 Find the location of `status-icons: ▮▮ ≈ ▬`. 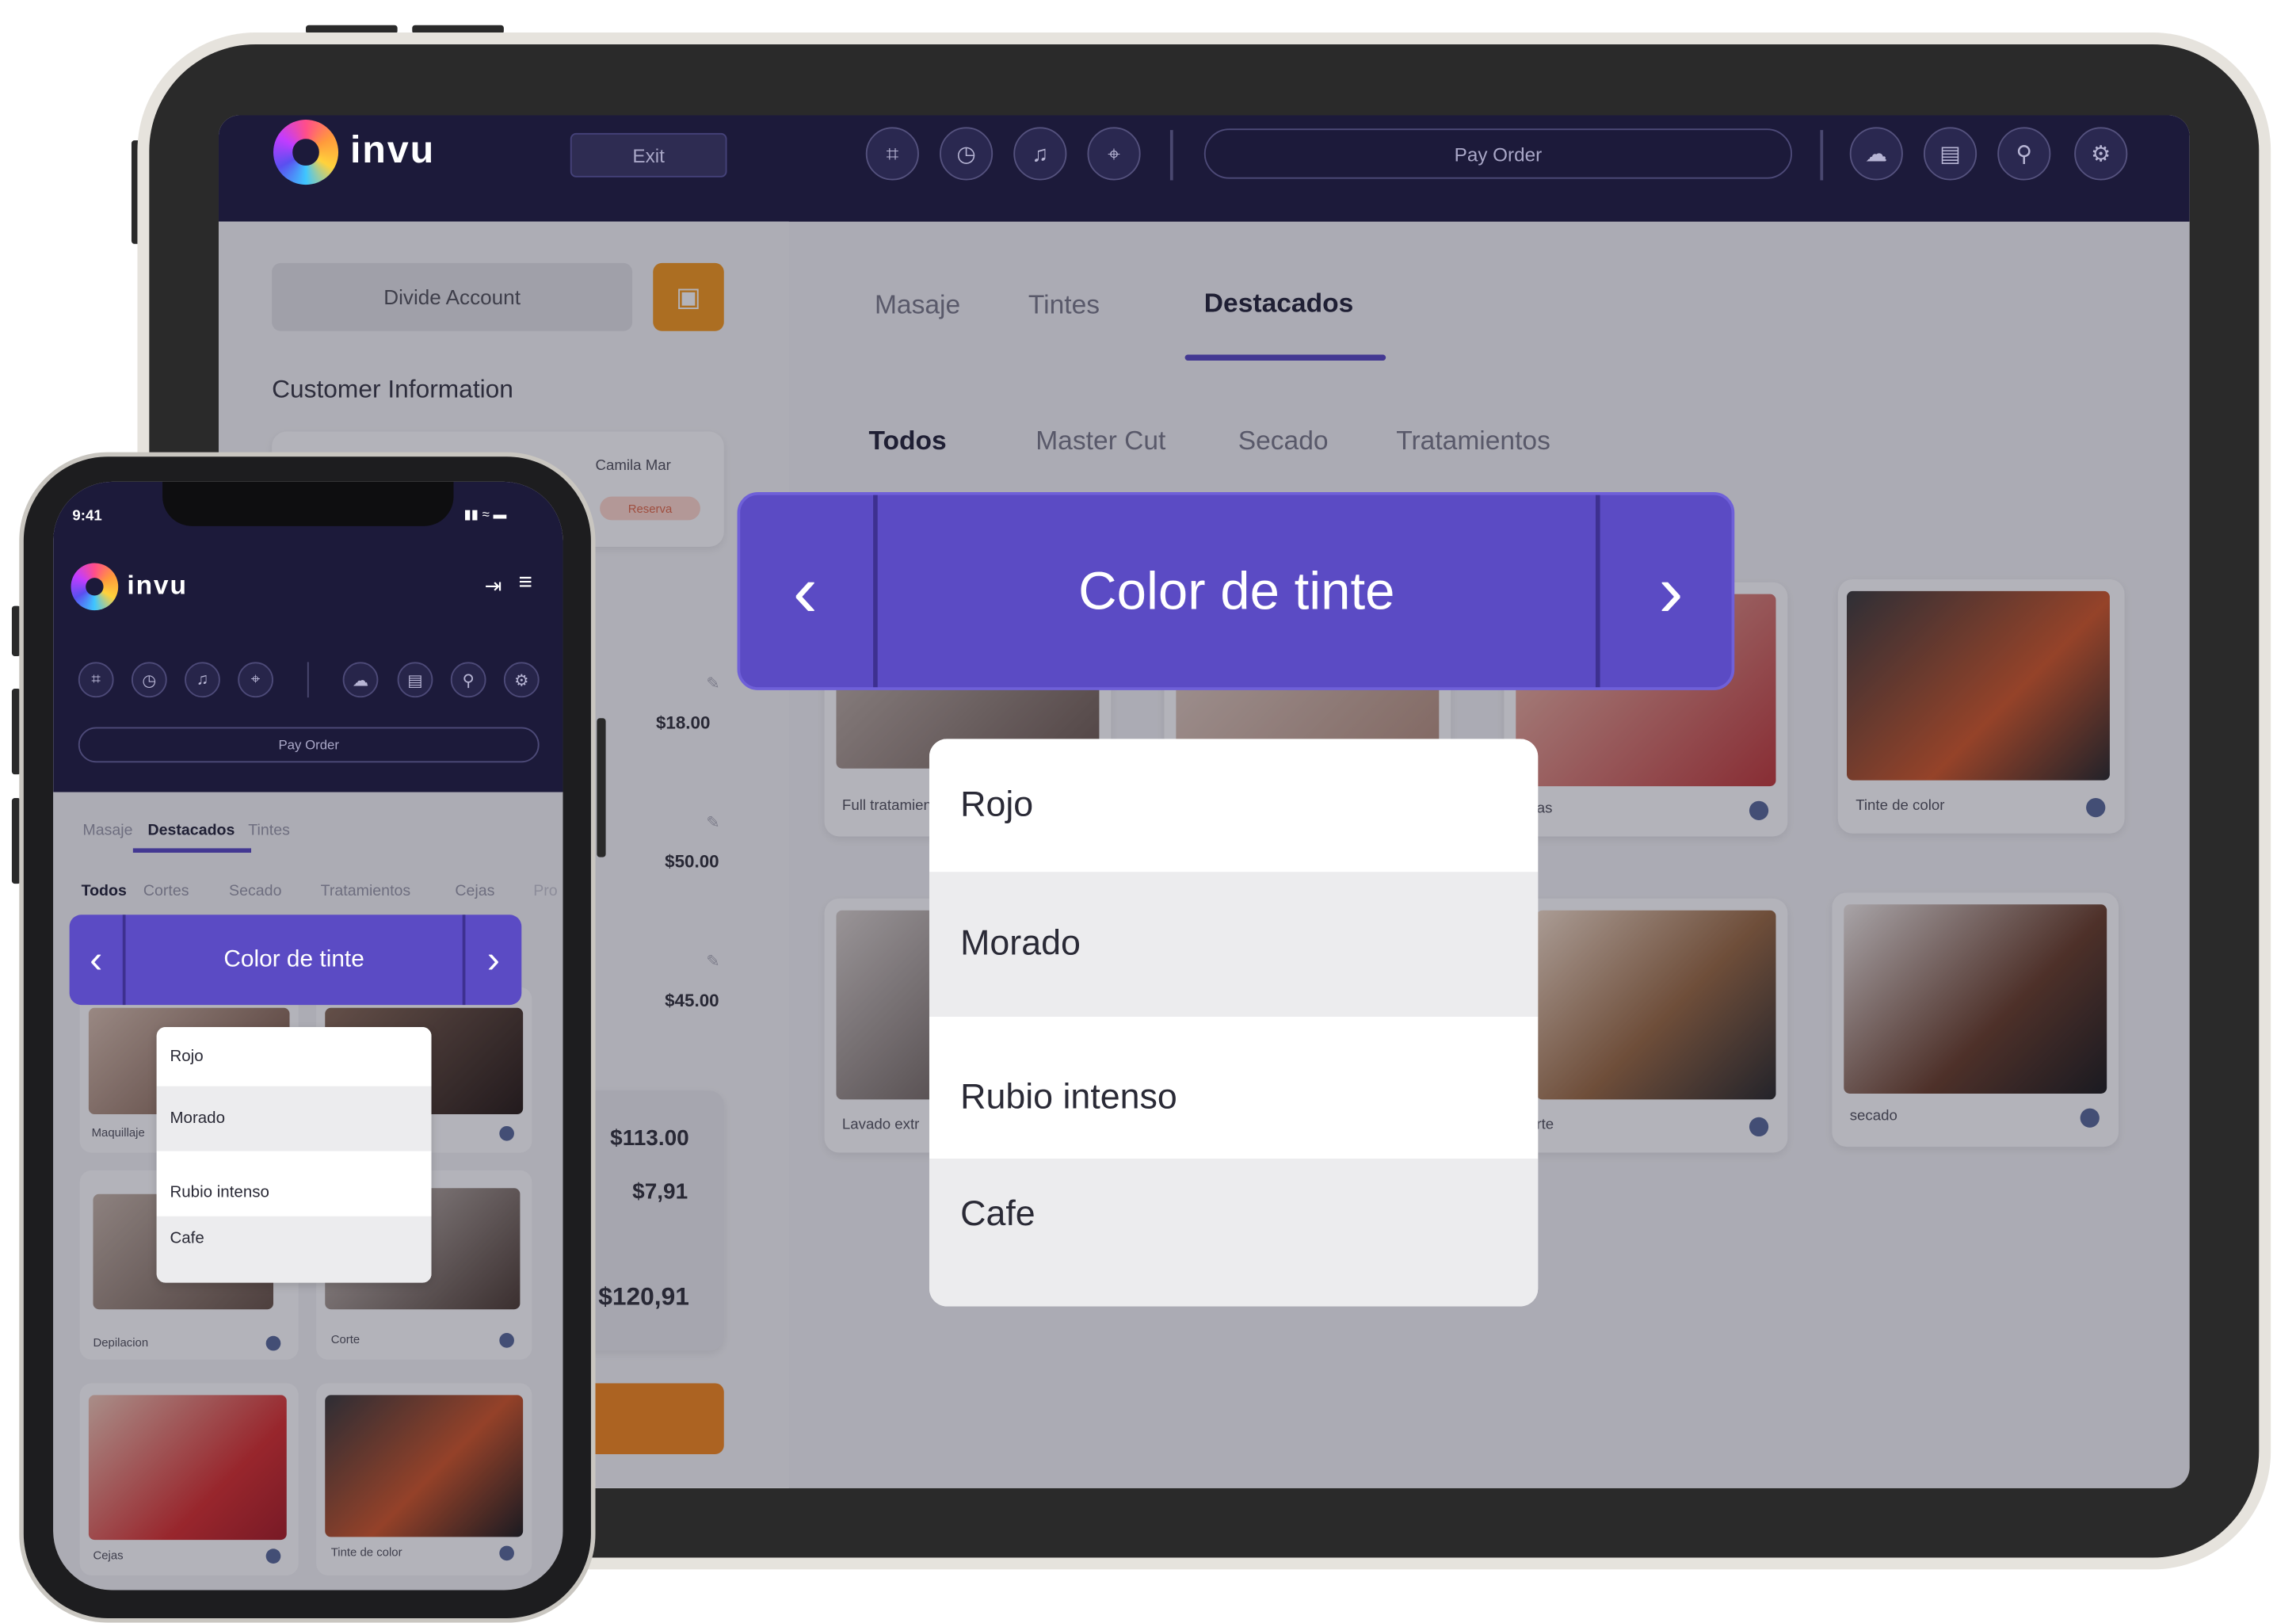

status-icons: ▮▮ ≈ ▬ is located at coordinates (485, 514).